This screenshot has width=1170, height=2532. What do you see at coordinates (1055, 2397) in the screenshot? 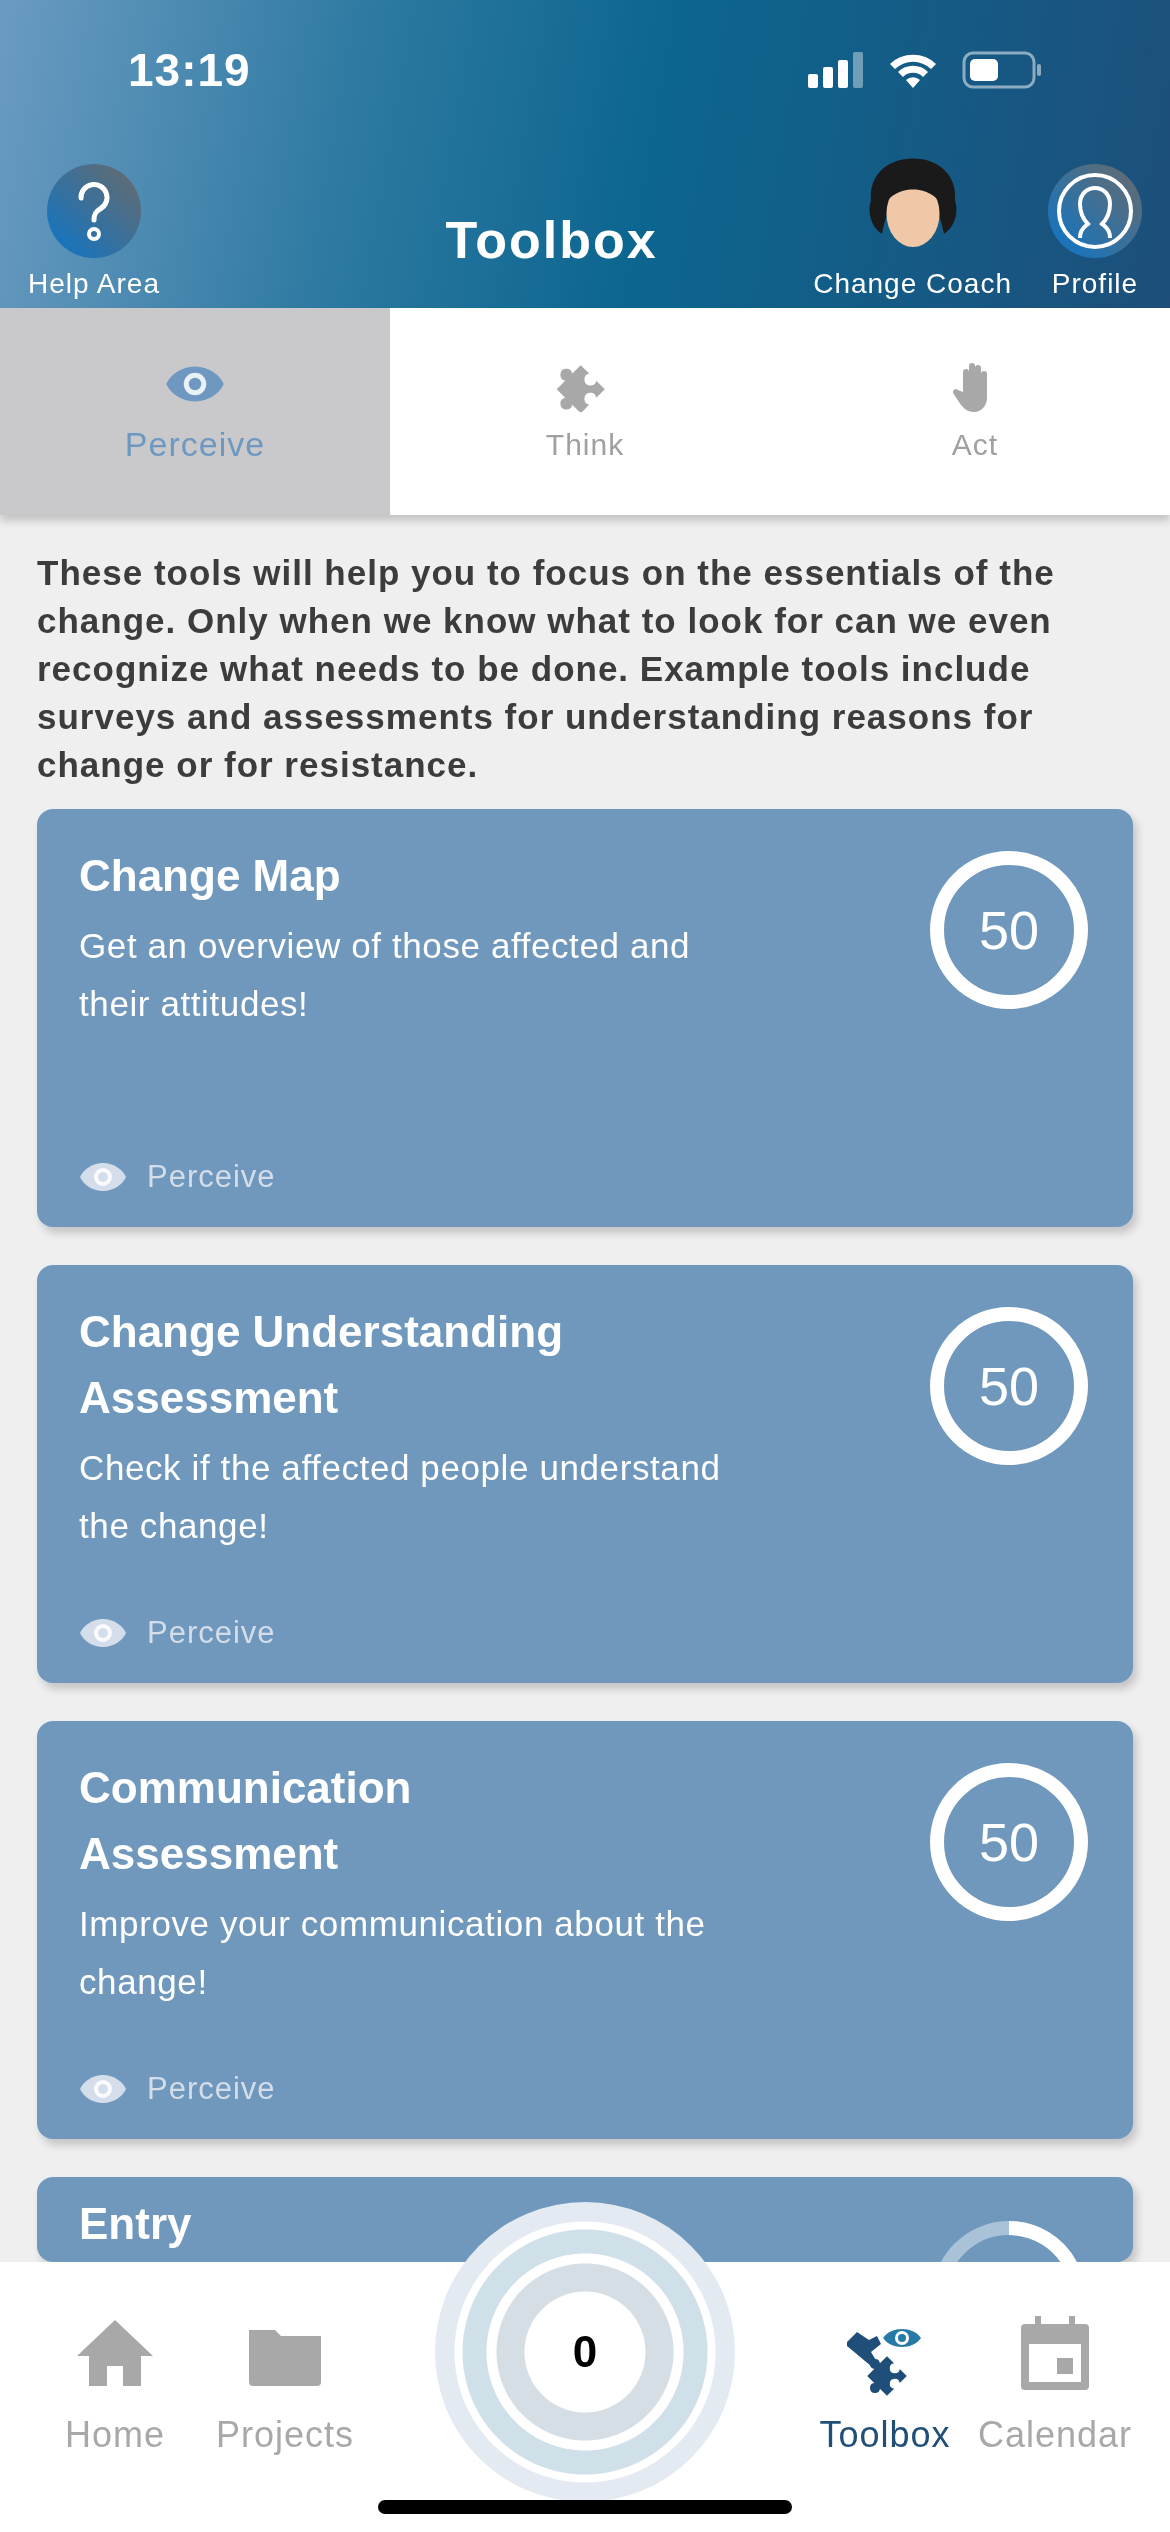
I see `nav-tab: Calendar` at bounding box center [1055, 2397].